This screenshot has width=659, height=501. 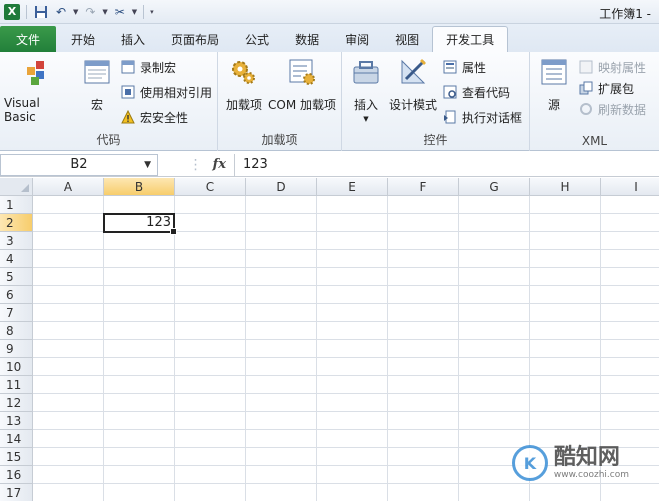 What do you see at coordinates (423, 187) in the screenshot?
I see `column-header-f: F` at bounding box center [423, 187].